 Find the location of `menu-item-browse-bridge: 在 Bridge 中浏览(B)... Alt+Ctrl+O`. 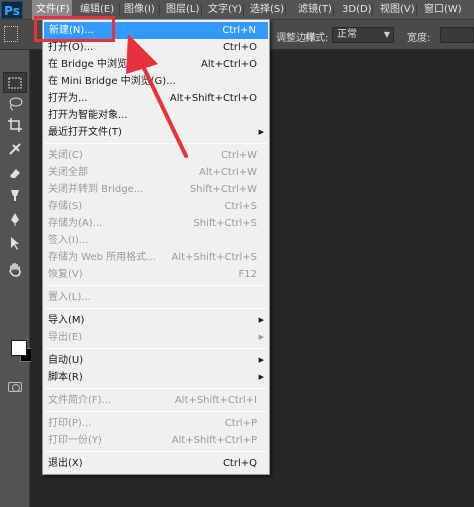

menu-item-browse-bridge: 在 Bridge 中浏览(B)... Alt+Ctrl+O is located at coordinates (156, 64).